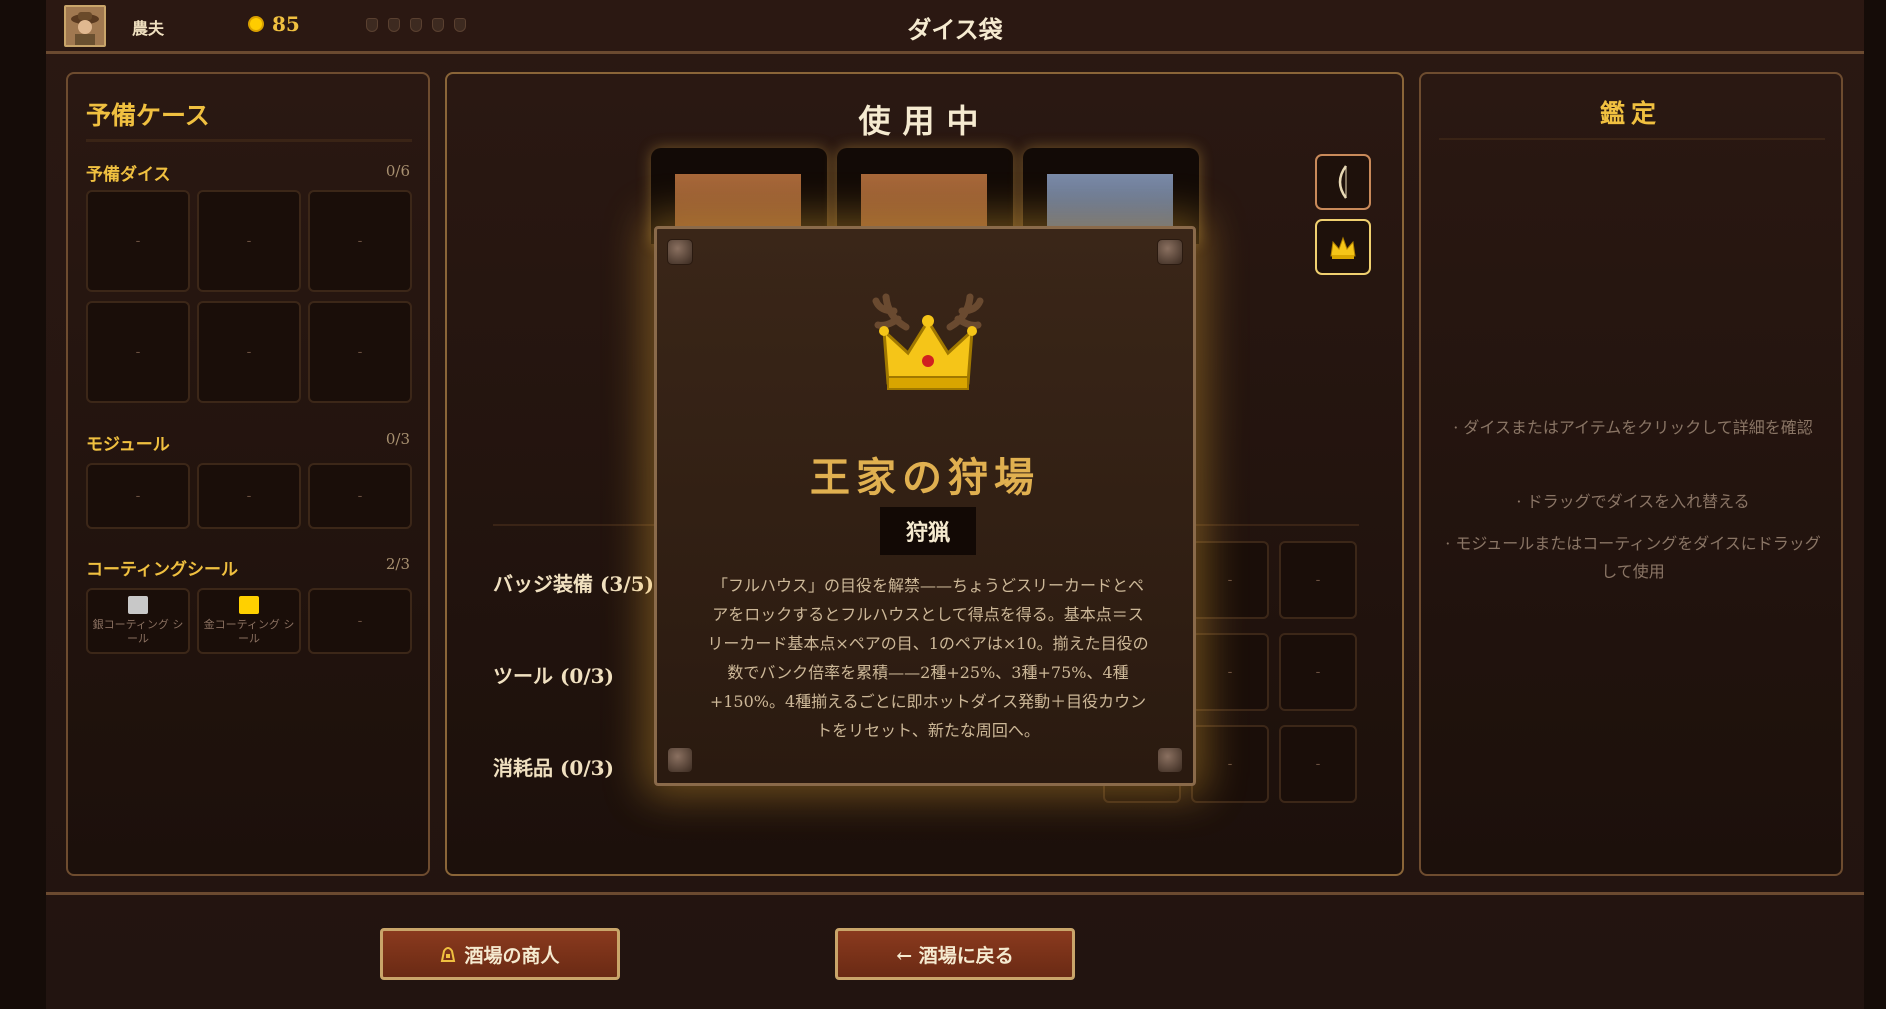 The image size is (1886, 1009). I want to click on back-to-tavern-button: ← 酒場に戻る, so click(955, 954).